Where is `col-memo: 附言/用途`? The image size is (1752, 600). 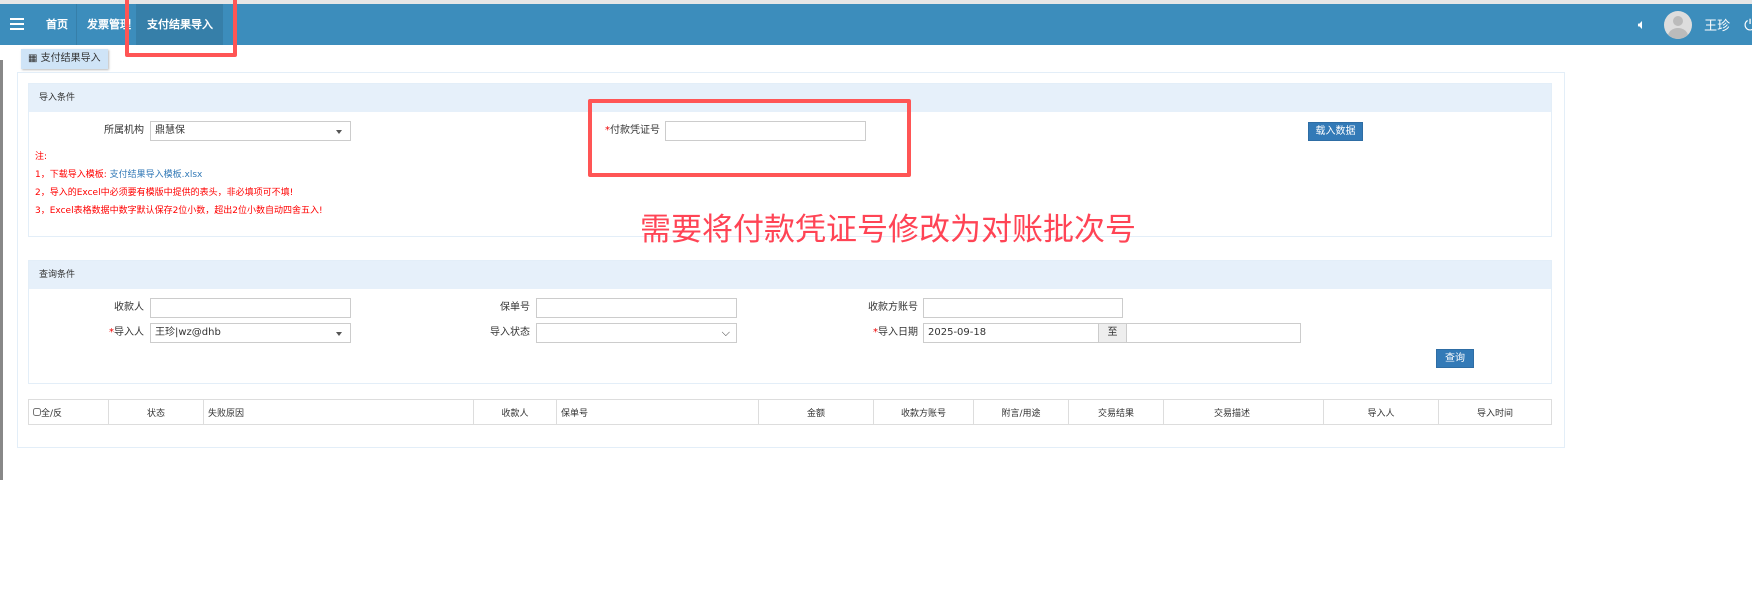
col-memo: 附言/用途 is located at coordinates (1021, 412).